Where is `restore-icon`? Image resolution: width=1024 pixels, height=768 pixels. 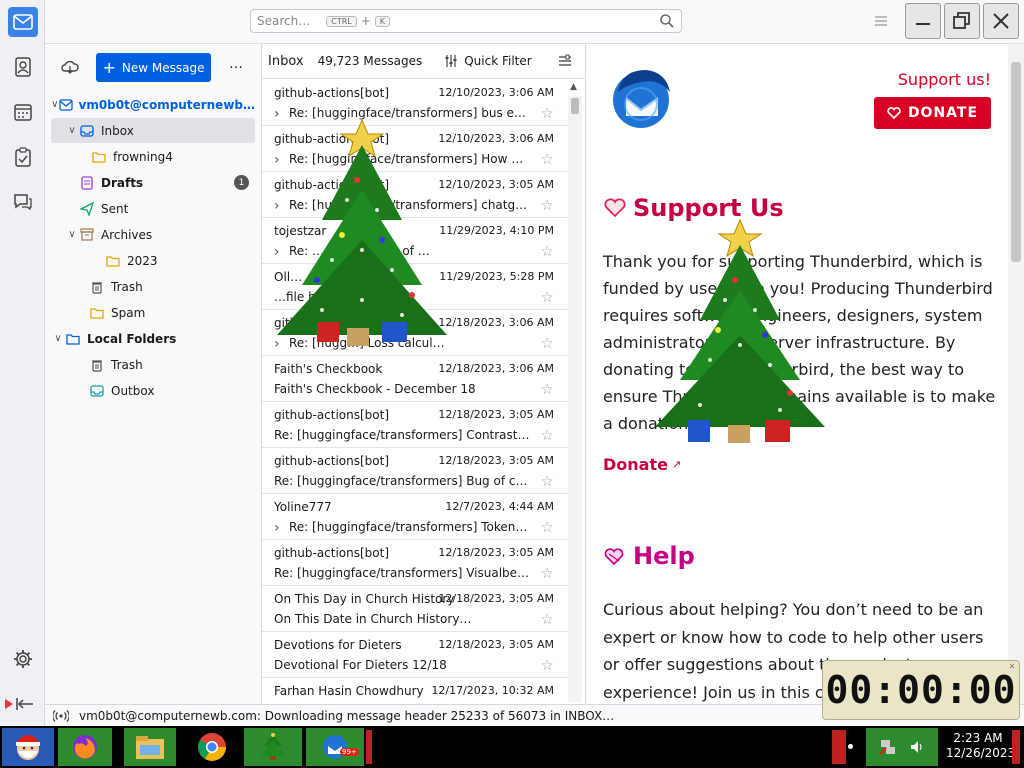
restore-icon is located at coordinates (961, 20).